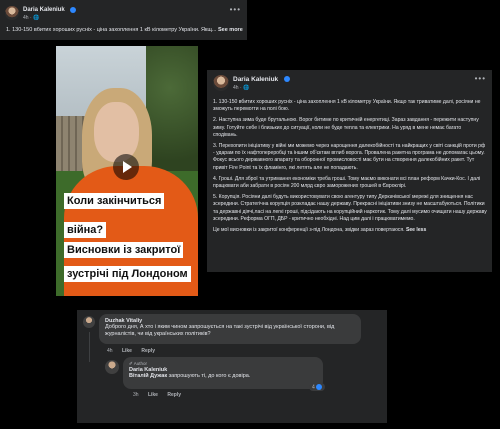  Describe the element at coordinates (124, 250) in the screenshot. I see `video-caption-line-3: Висновки із закритої` at that location.